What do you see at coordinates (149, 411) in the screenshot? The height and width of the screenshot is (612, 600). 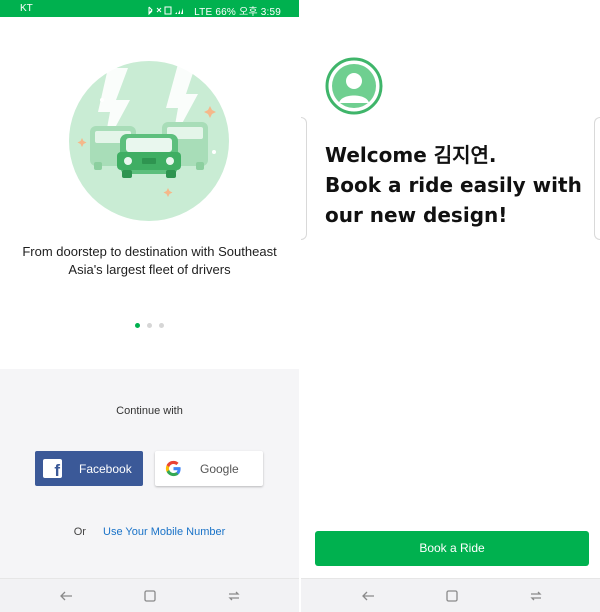 I see `continue-with-label: Continue with` at bounding box center [149, 411].